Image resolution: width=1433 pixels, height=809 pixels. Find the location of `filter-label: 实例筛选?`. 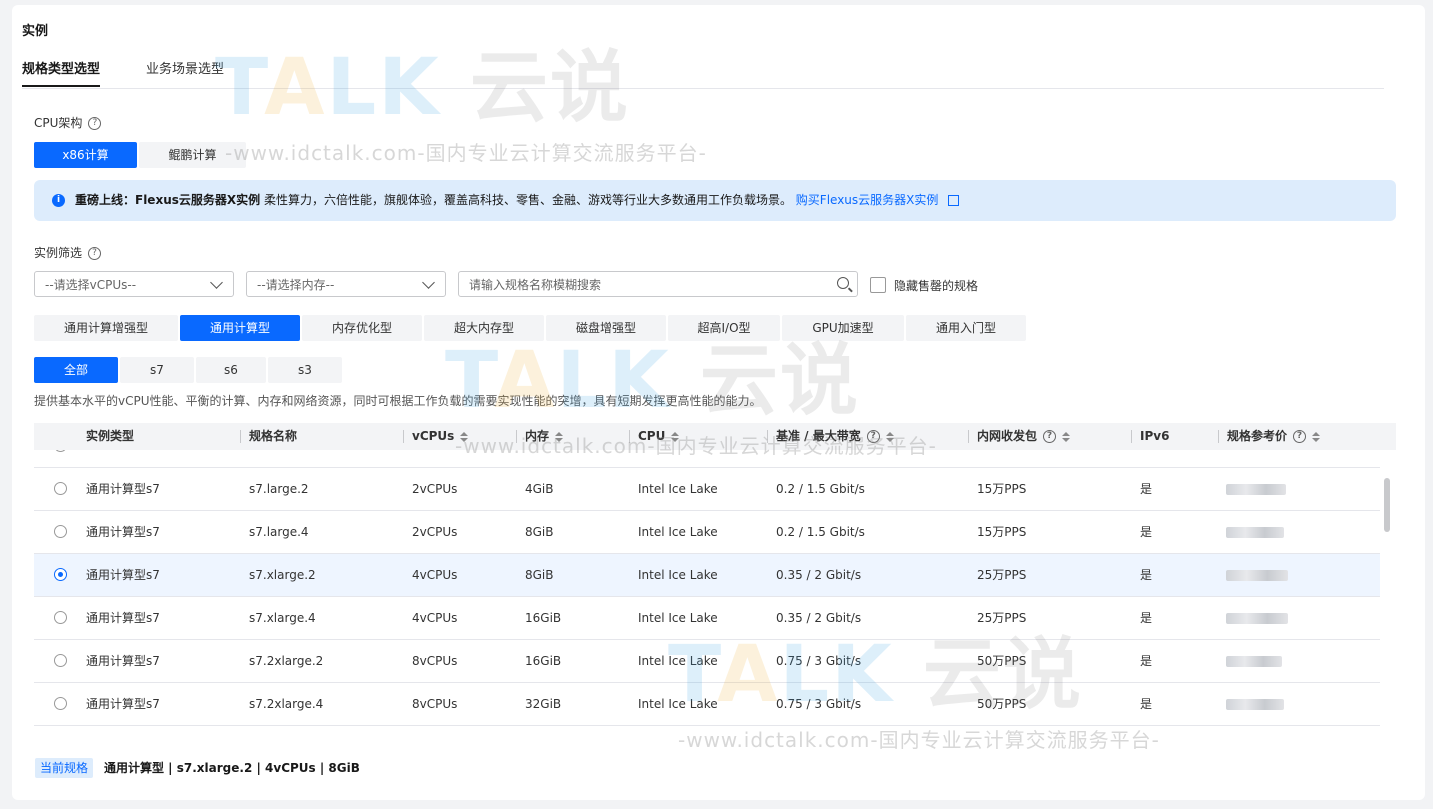

filter-label: 实例筛选? is located at coordinates (68, 252).